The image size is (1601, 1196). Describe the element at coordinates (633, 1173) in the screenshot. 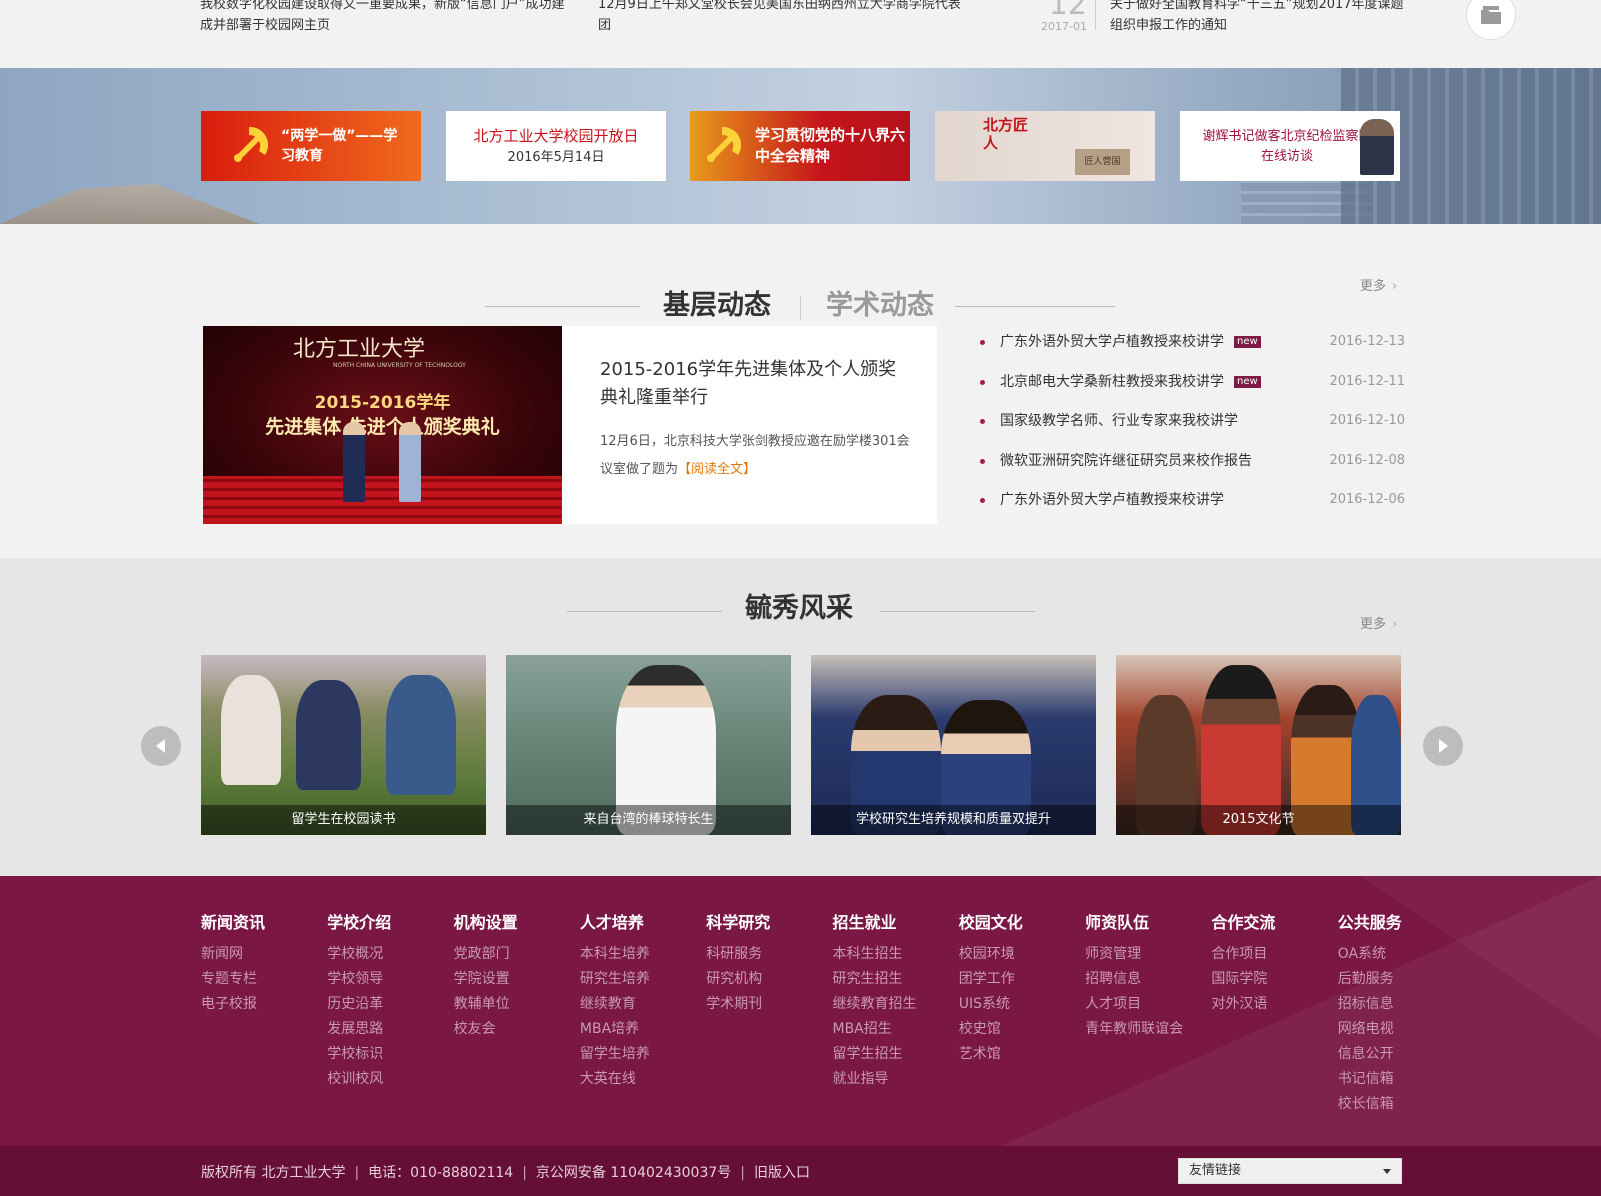

I see `icp-link: 京公网安备 110402430037号` at that location.